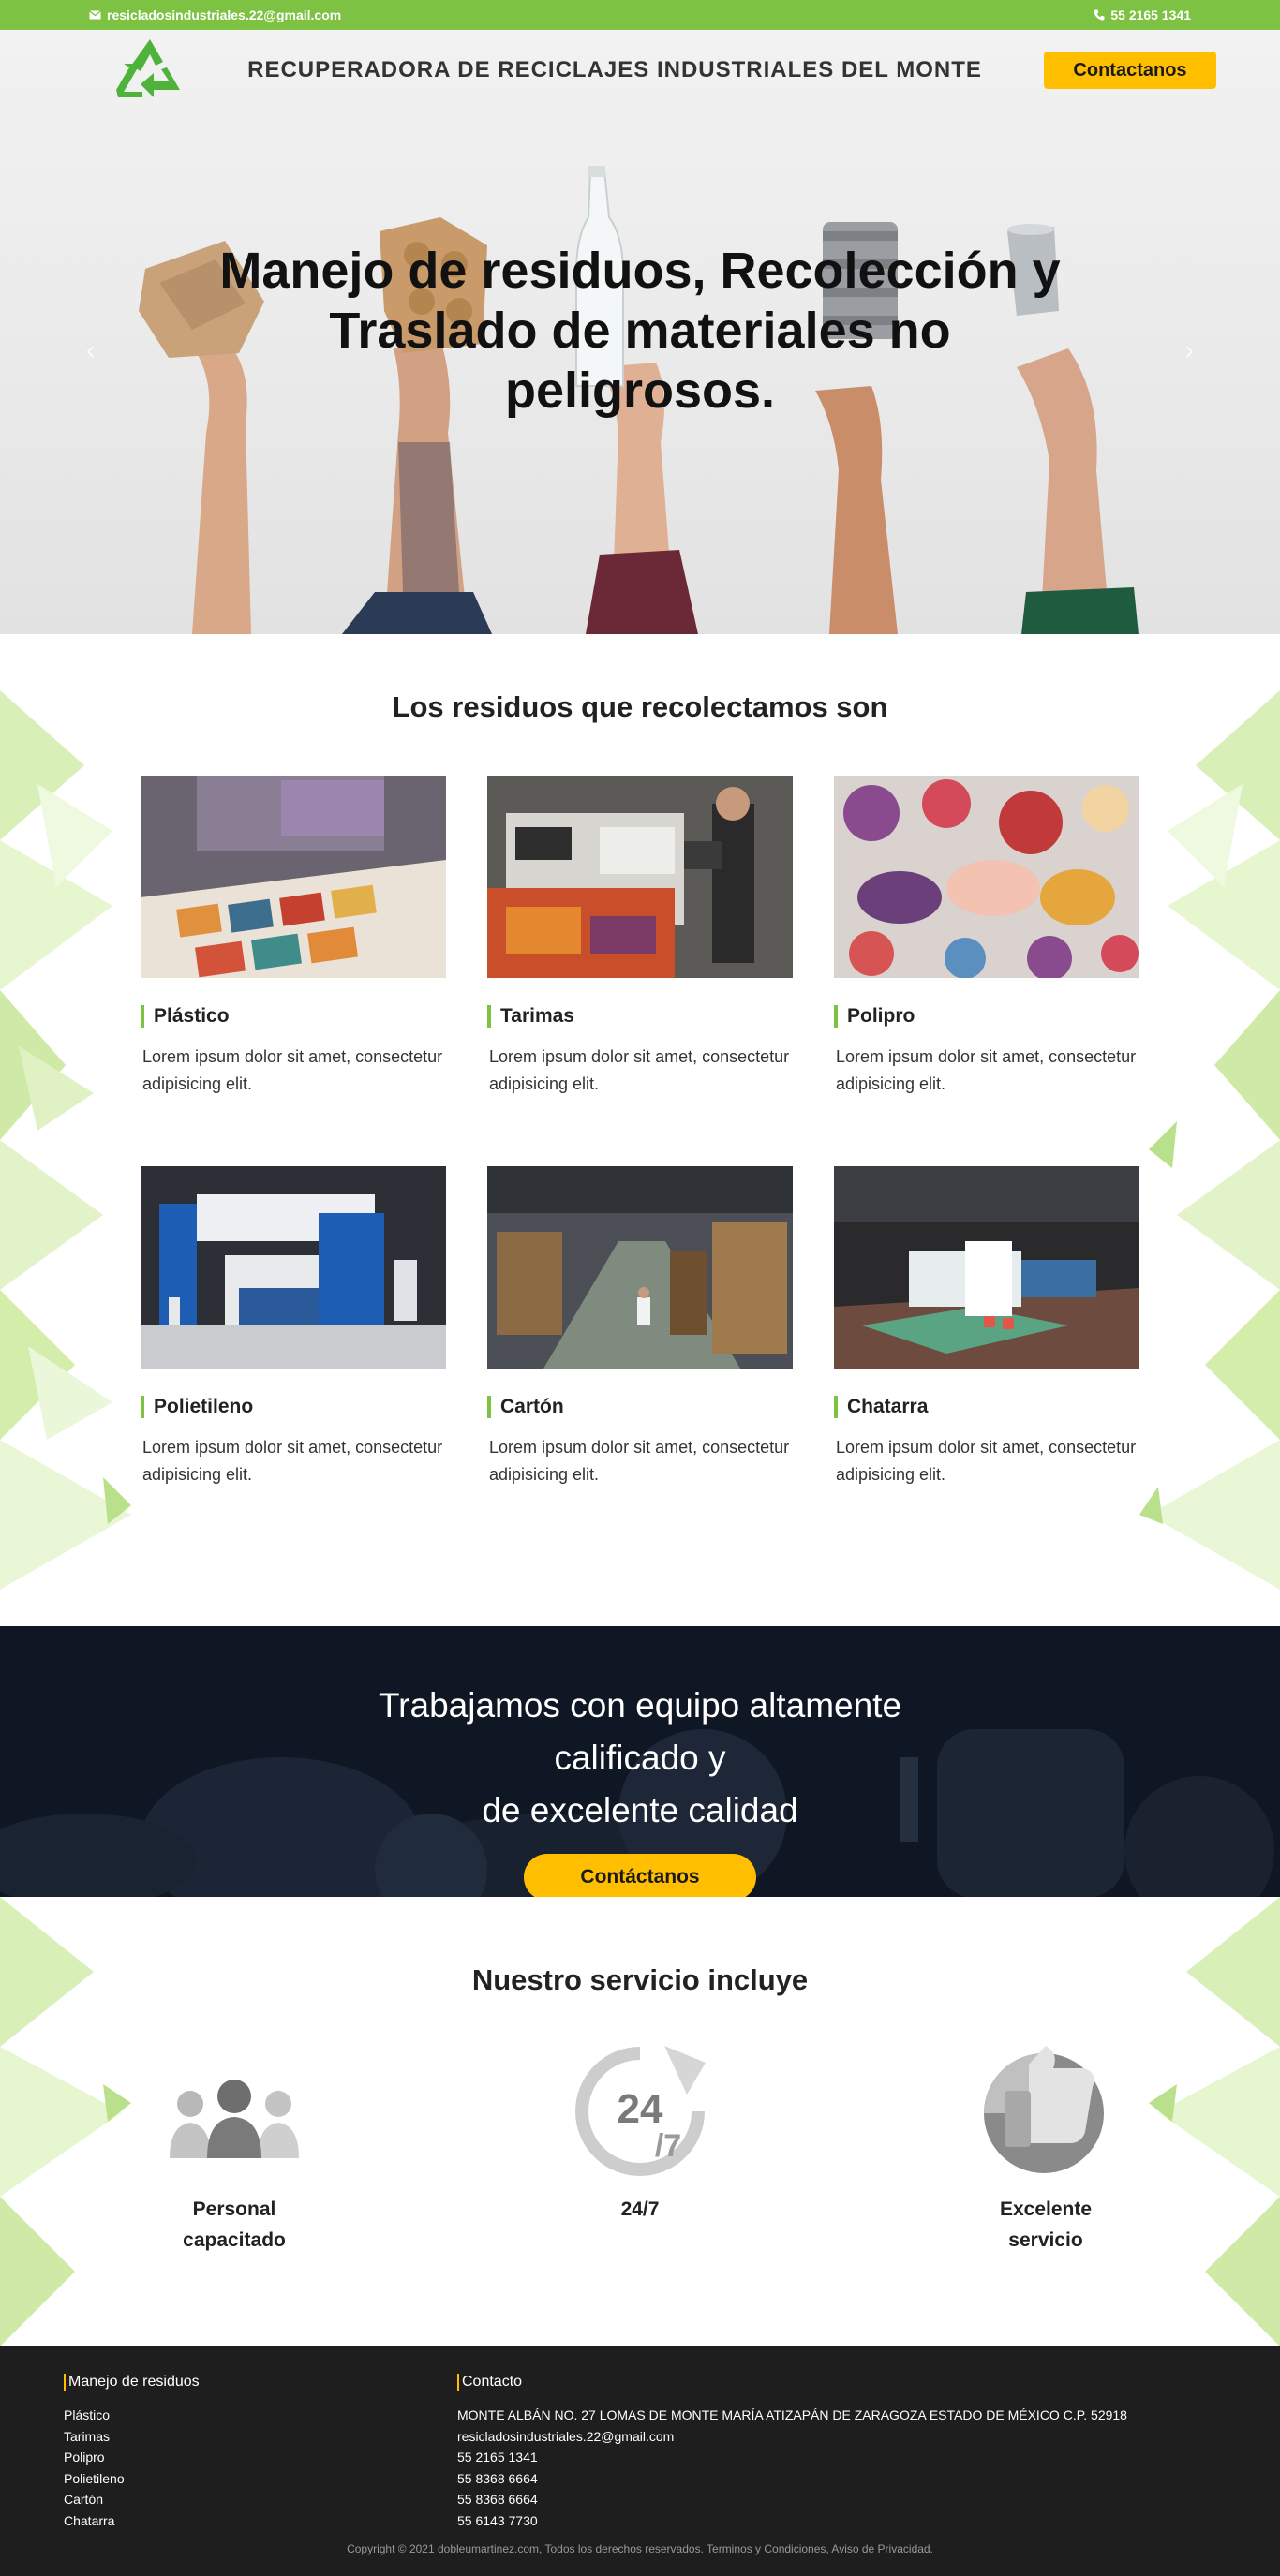  Describe the element at coordinates (640, 271) in the screenshot. I see `hero-title-line-1: Manejo de residuos, Recolección y` at that location.